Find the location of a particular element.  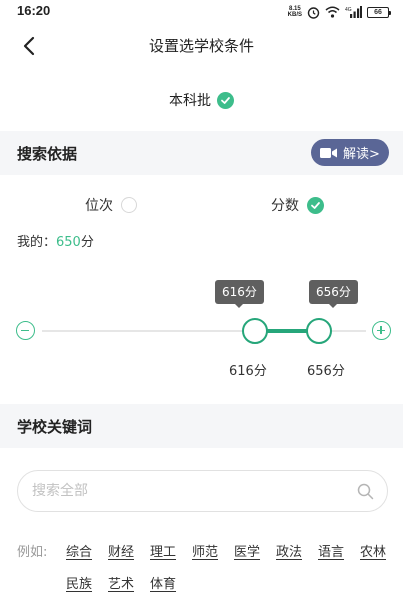

keyword-link: 综合 is located at coordinates (79, 550).